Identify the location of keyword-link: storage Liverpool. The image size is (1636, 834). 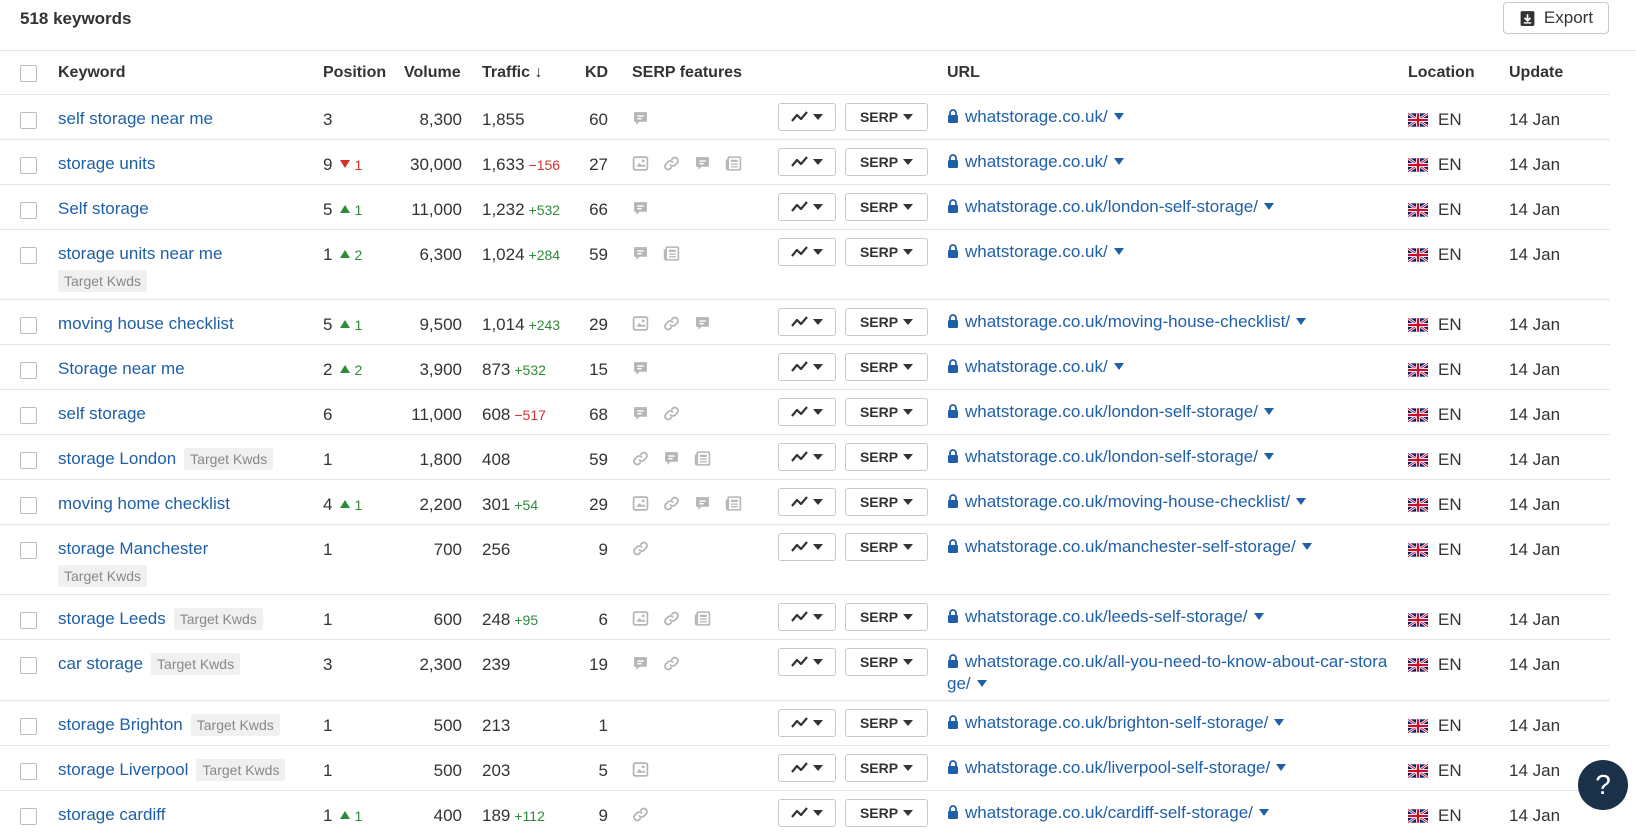
(123, 769).